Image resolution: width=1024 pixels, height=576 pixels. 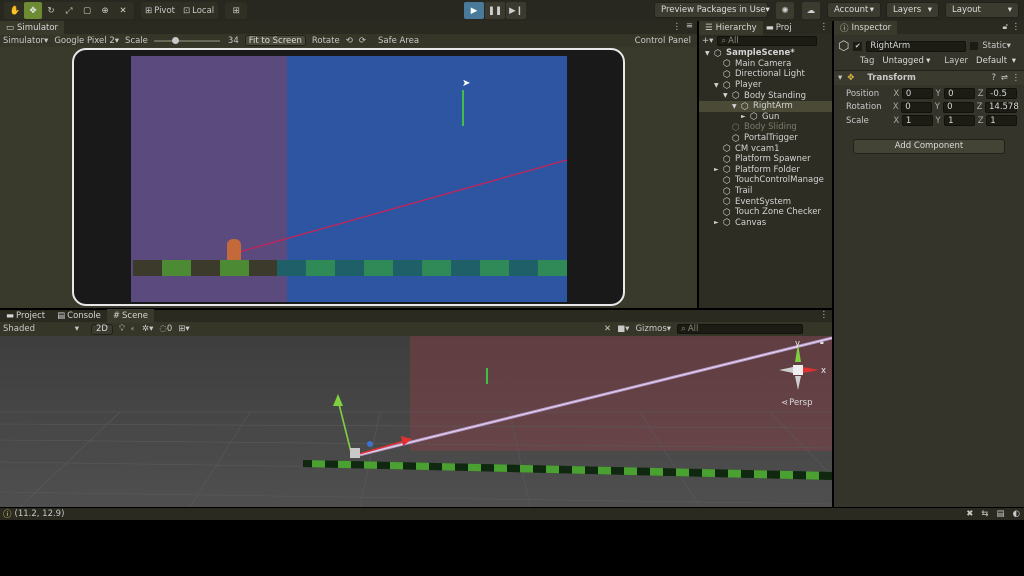 I want to click on hierarchy-item: ⬡ PortalTrigger, so click(x=765, y=138).